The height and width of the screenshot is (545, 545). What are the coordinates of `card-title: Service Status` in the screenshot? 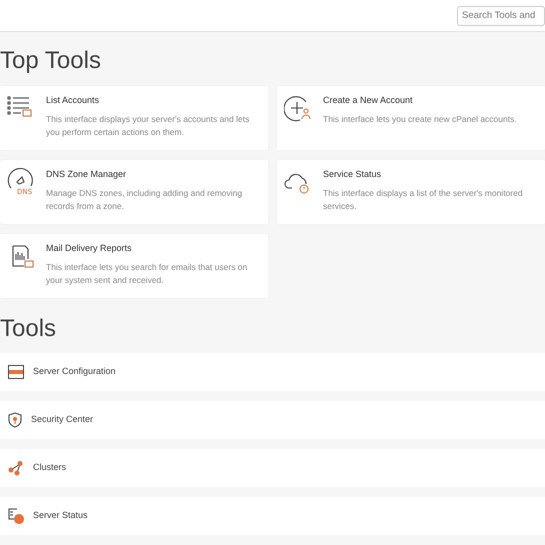 It's located at (352, 174).